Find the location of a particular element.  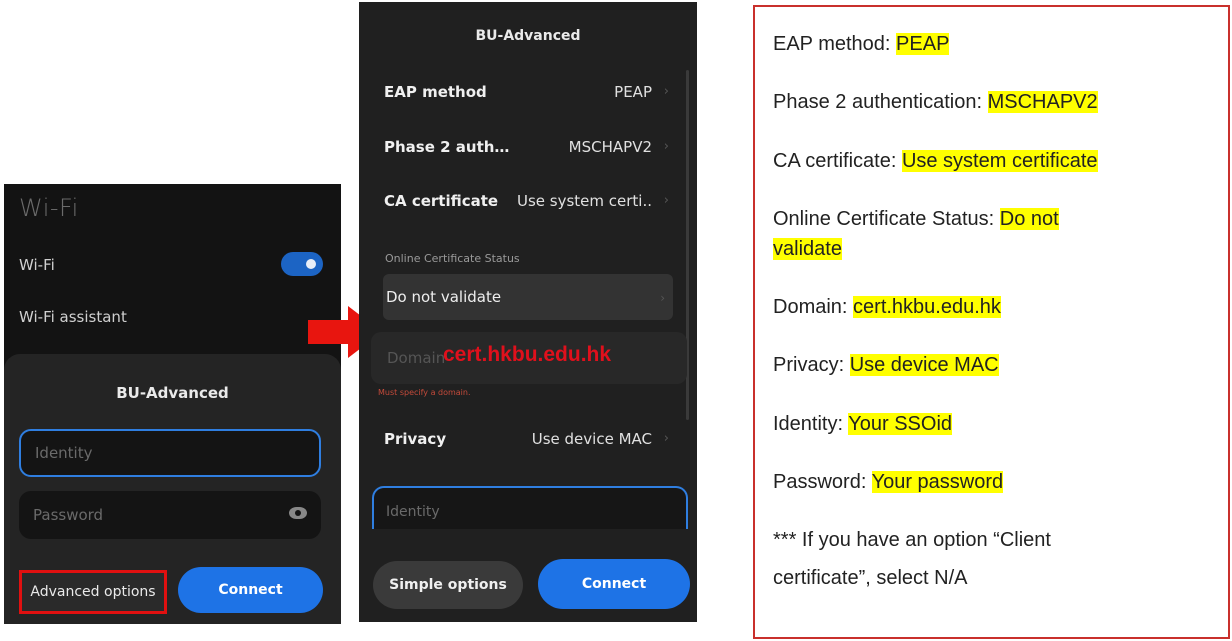

ocs-value: Do not validate is located at coordinates (444, 297).